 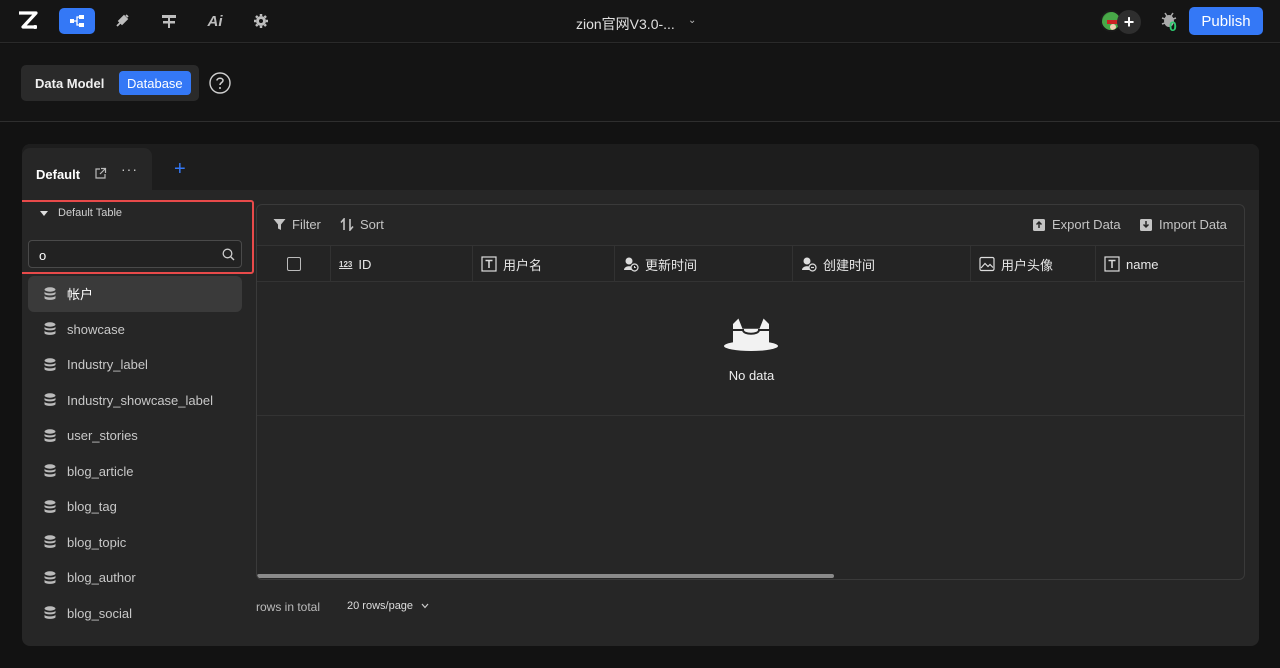 I want to click on filter-label: Filter, so click(x=306, y=224).